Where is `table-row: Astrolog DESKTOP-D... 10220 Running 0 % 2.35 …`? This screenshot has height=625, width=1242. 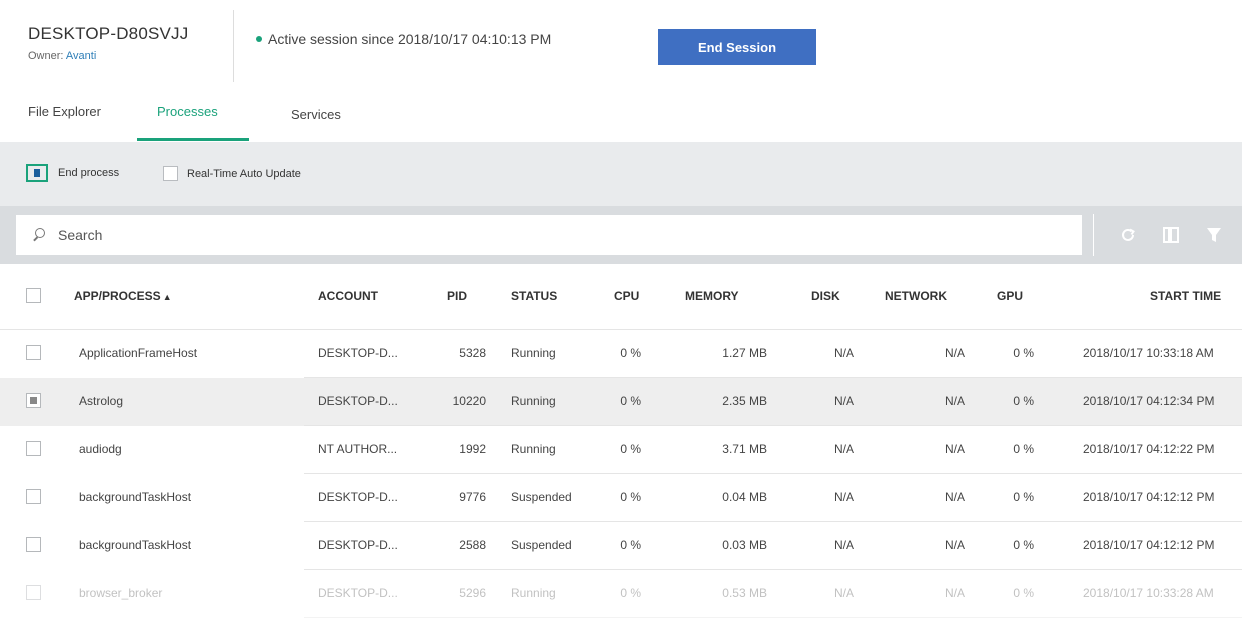 table-row: Astrolog DESKTOP-D... 10220 Running 0 % 2.35 … is located at coordinates (621, 402).